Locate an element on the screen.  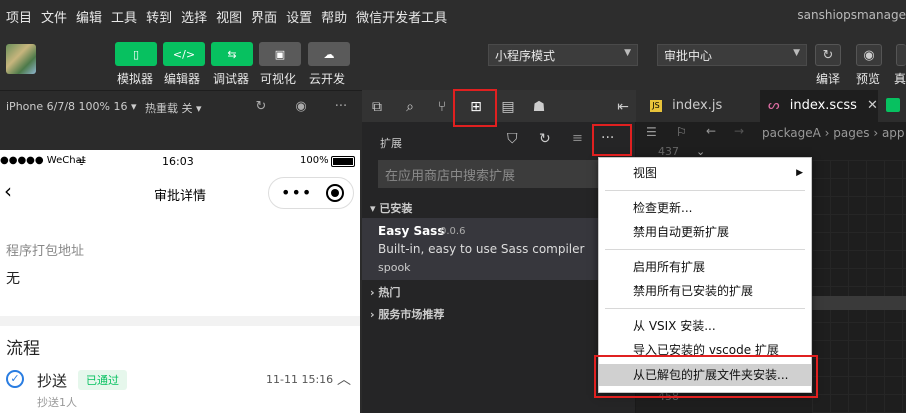
real-device-label: 真 is located at coordinates (900, 79).